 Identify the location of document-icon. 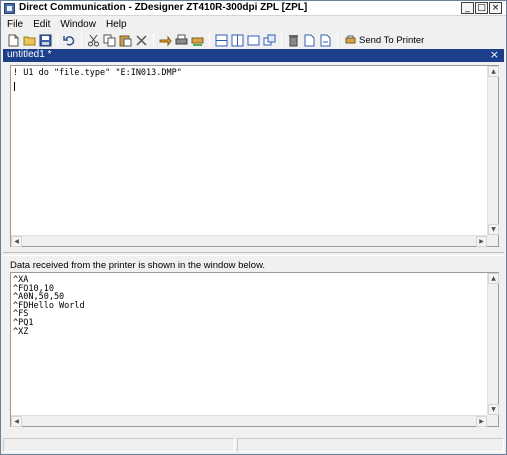
(309, 40).